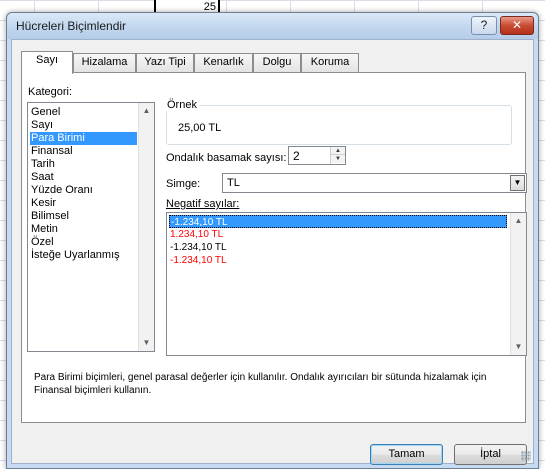 Image resolution: width=545 pixels, height=469 pixels. I want to click on close-button: ✕, so click(517, 25).